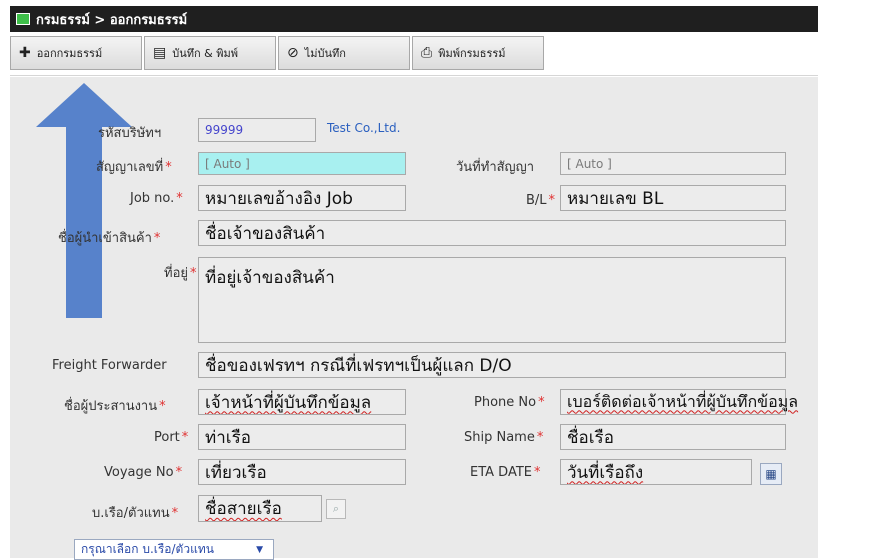 This screenshot has height=560, width=888. I want to click on coordinator-value: เจ้าหน้าที่ผู้บันทึกข้อมูล, so click(288, 402).